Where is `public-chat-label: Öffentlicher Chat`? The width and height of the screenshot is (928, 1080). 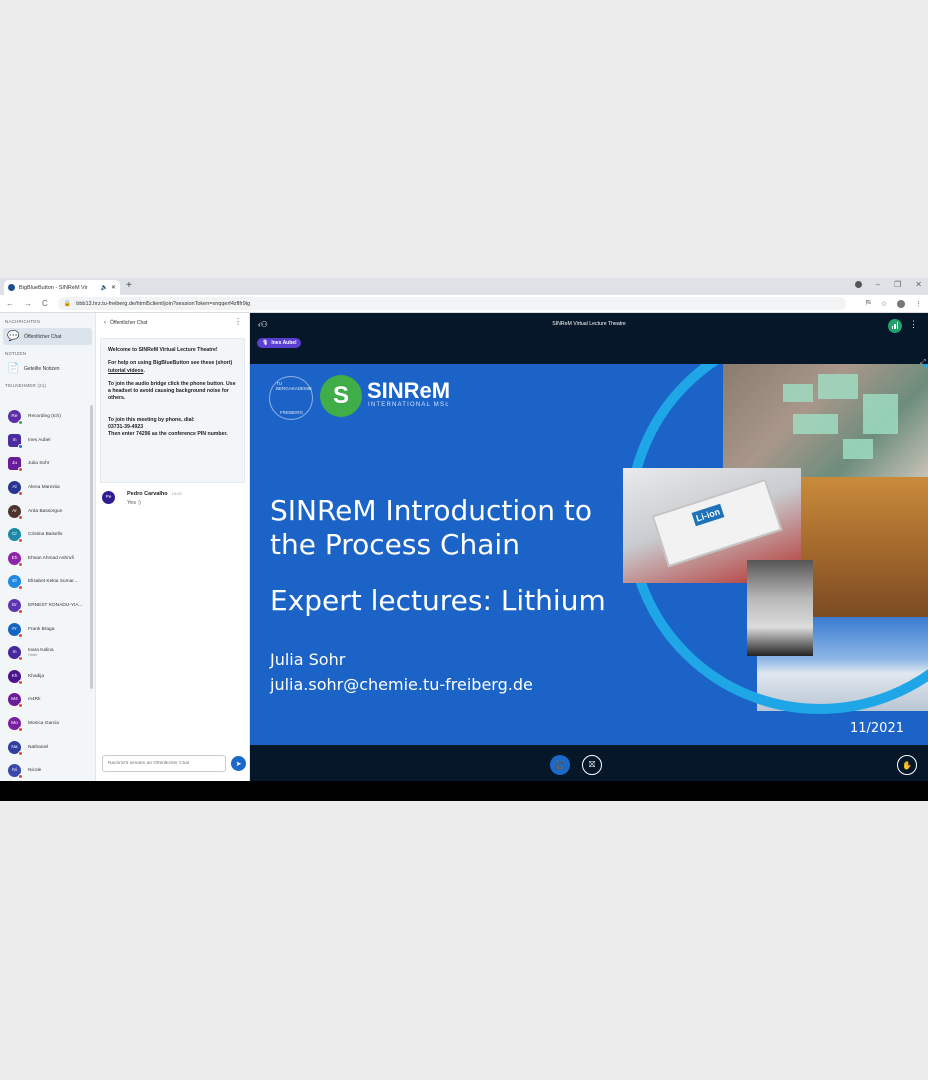
public-chat-label: Öffentlicher Chat is located at coordinates (43, 336).